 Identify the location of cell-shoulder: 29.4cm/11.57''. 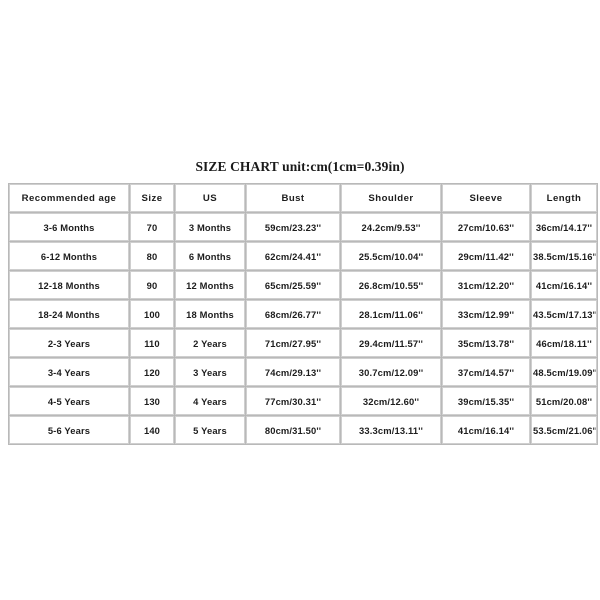
(391, 343).